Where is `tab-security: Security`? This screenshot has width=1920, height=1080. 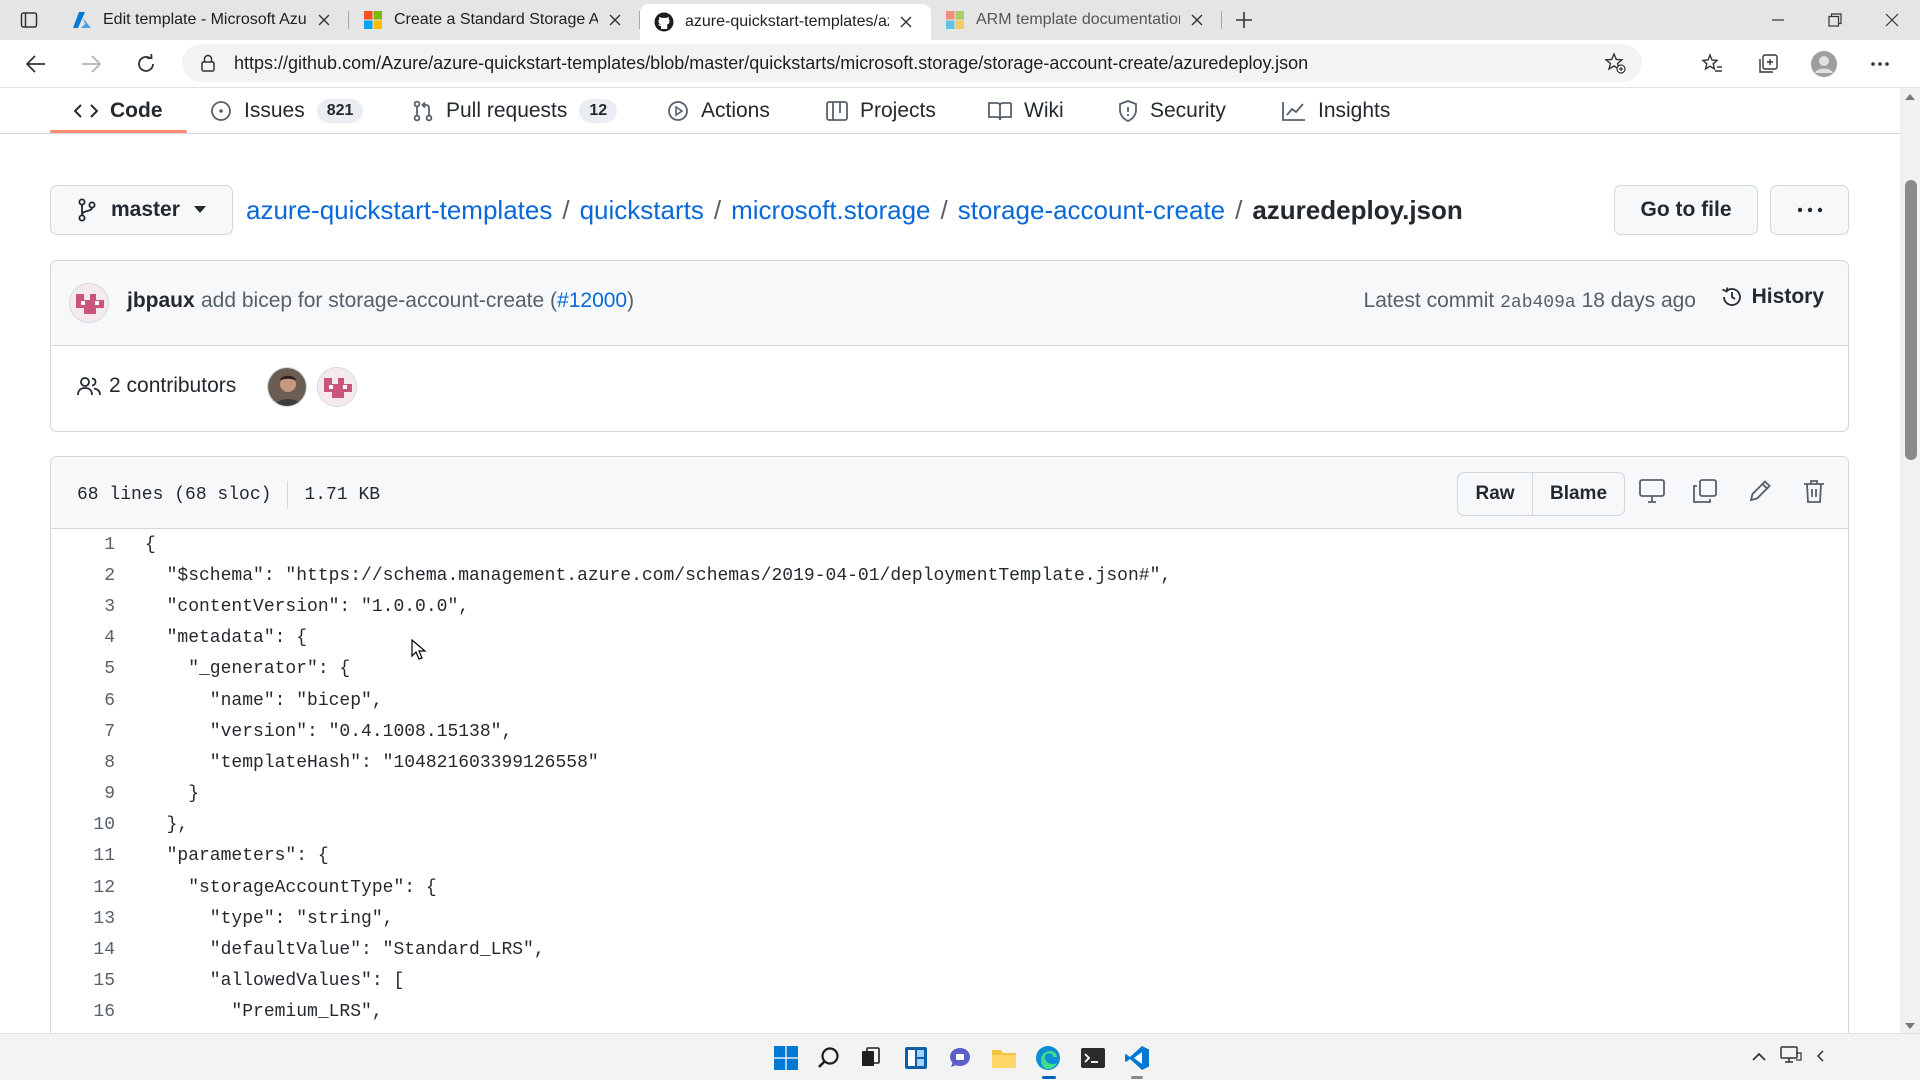
tab-security: Security is located at coordinates (1172, 111).